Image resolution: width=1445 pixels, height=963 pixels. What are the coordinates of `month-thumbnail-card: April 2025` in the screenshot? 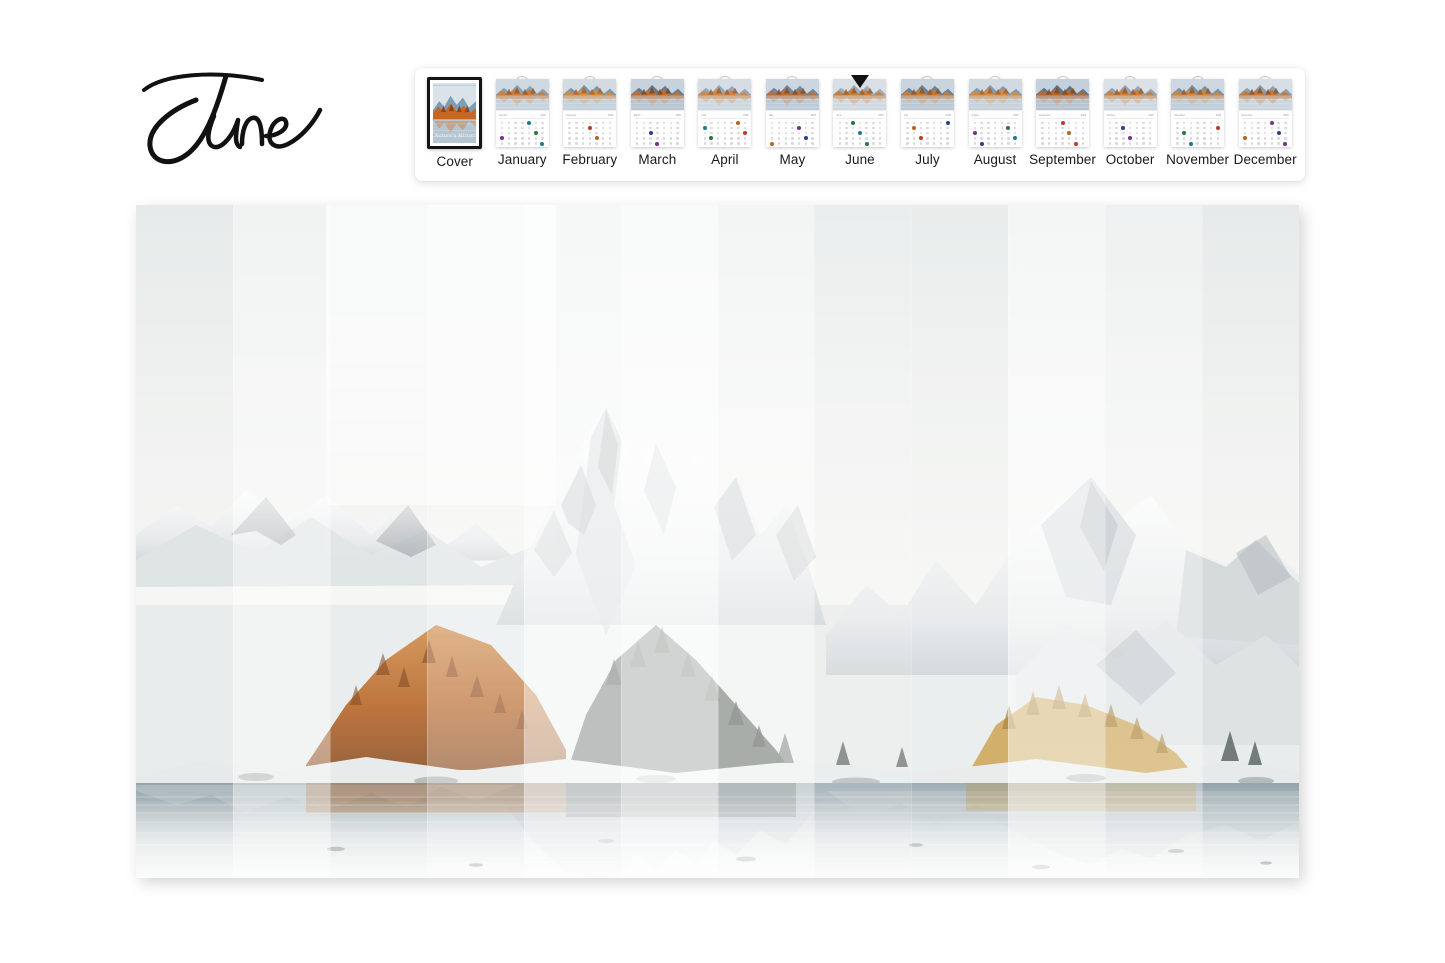 It's located at (725, 111).